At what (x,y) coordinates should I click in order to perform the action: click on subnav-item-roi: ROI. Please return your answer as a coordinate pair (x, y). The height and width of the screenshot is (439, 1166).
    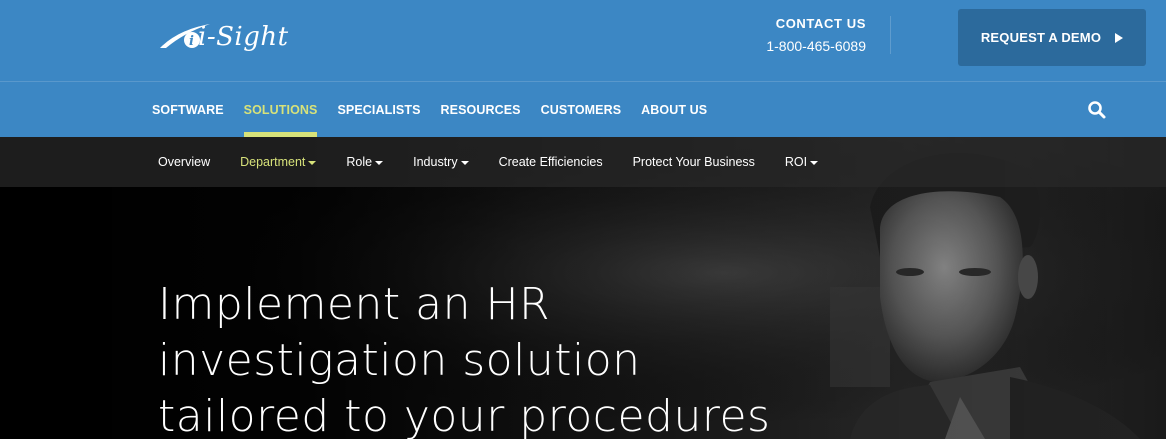
    Looking at the image, I should click on (801, 162).